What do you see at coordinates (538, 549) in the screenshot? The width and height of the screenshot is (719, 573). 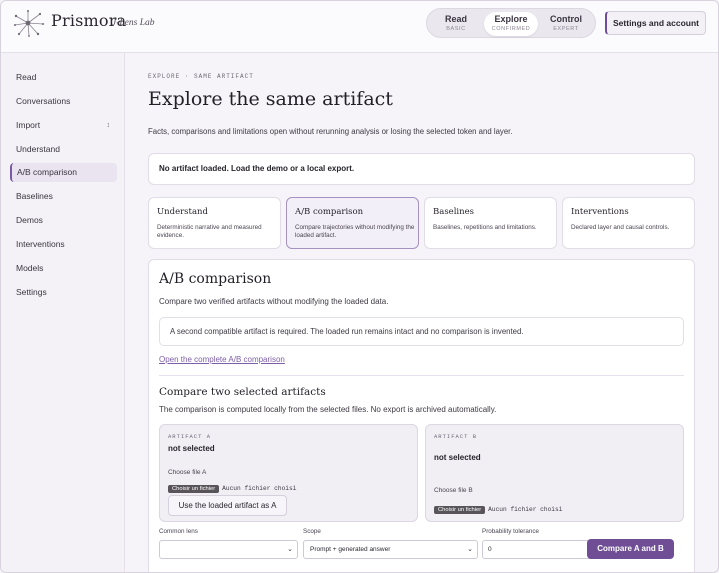 I see `tolerance-input: 0` at bounding box center [538, 549].